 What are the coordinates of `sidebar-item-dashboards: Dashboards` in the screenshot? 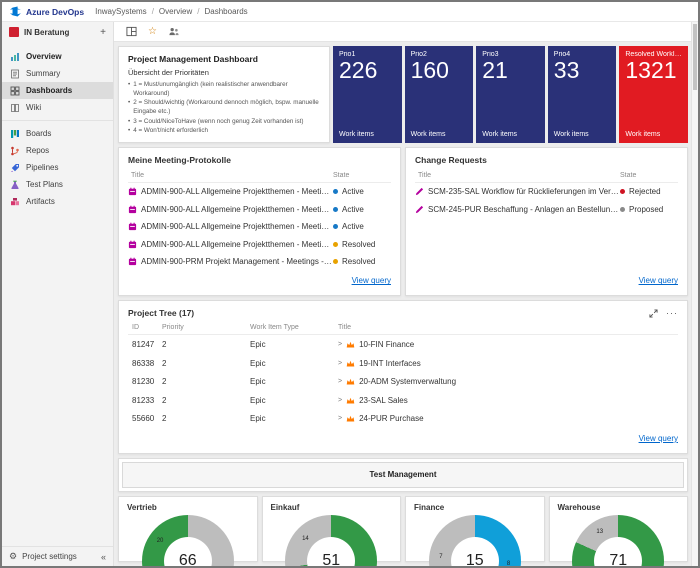 It's located at (57, 90).